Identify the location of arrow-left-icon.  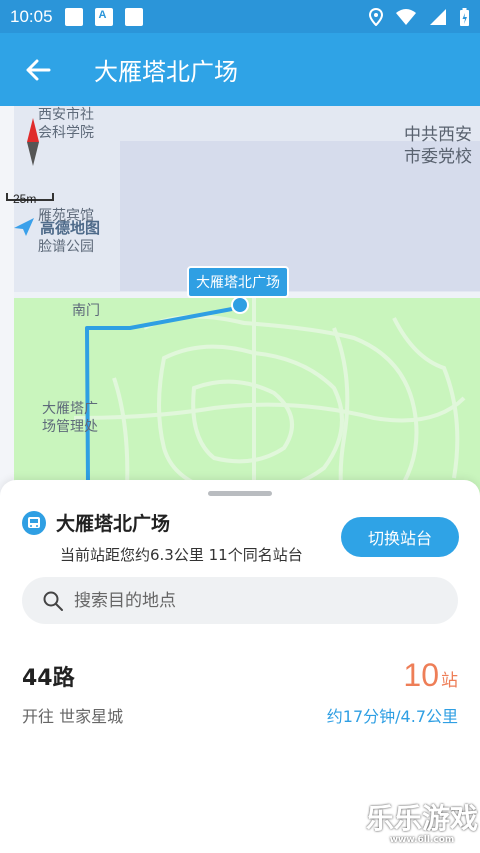
(38, 69).